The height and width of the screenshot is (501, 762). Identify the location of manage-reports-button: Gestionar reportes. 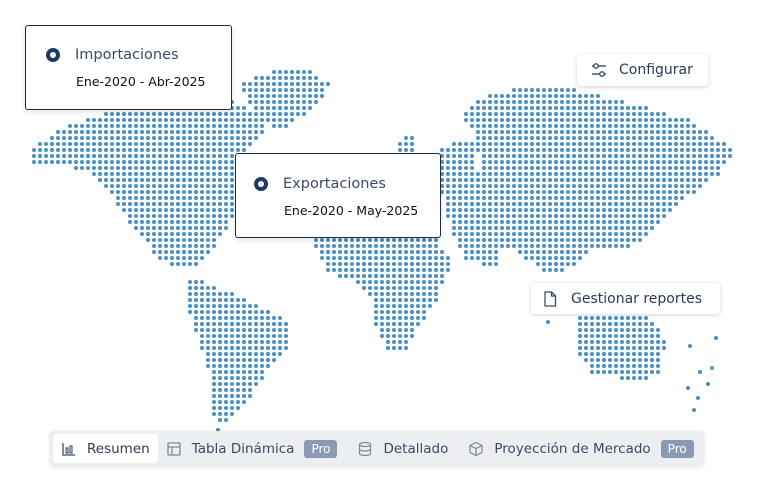
(625, 298).